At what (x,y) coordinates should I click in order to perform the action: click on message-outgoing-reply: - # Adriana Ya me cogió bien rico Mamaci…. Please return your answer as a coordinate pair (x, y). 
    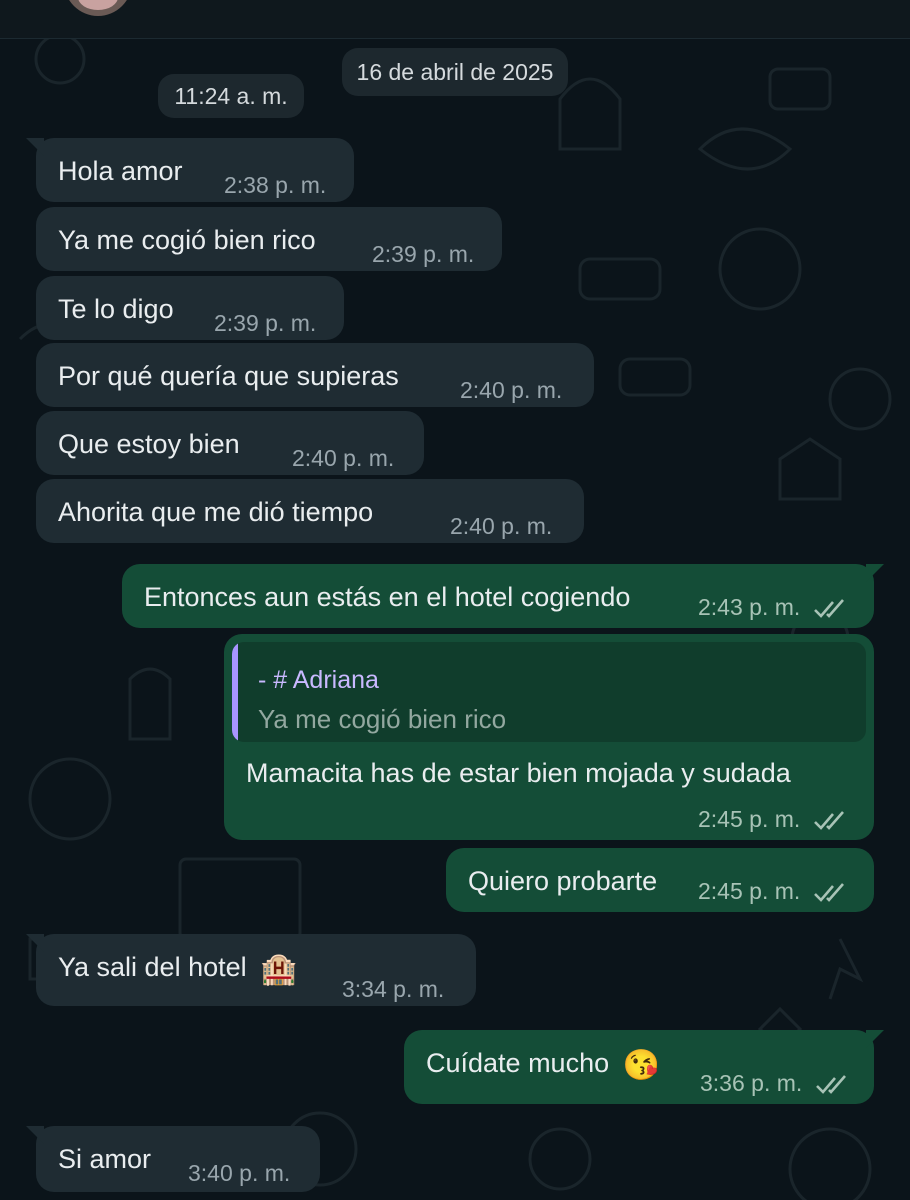
    Looking at the image, I should click on (549, 737).